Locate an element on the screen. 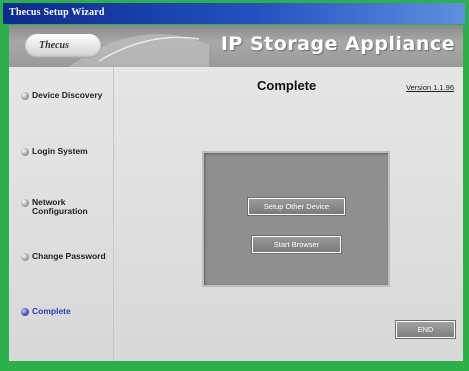 This screenshot has width=469, height=371. sidebar-item-label: Complete is located at coordinates (51, 311).